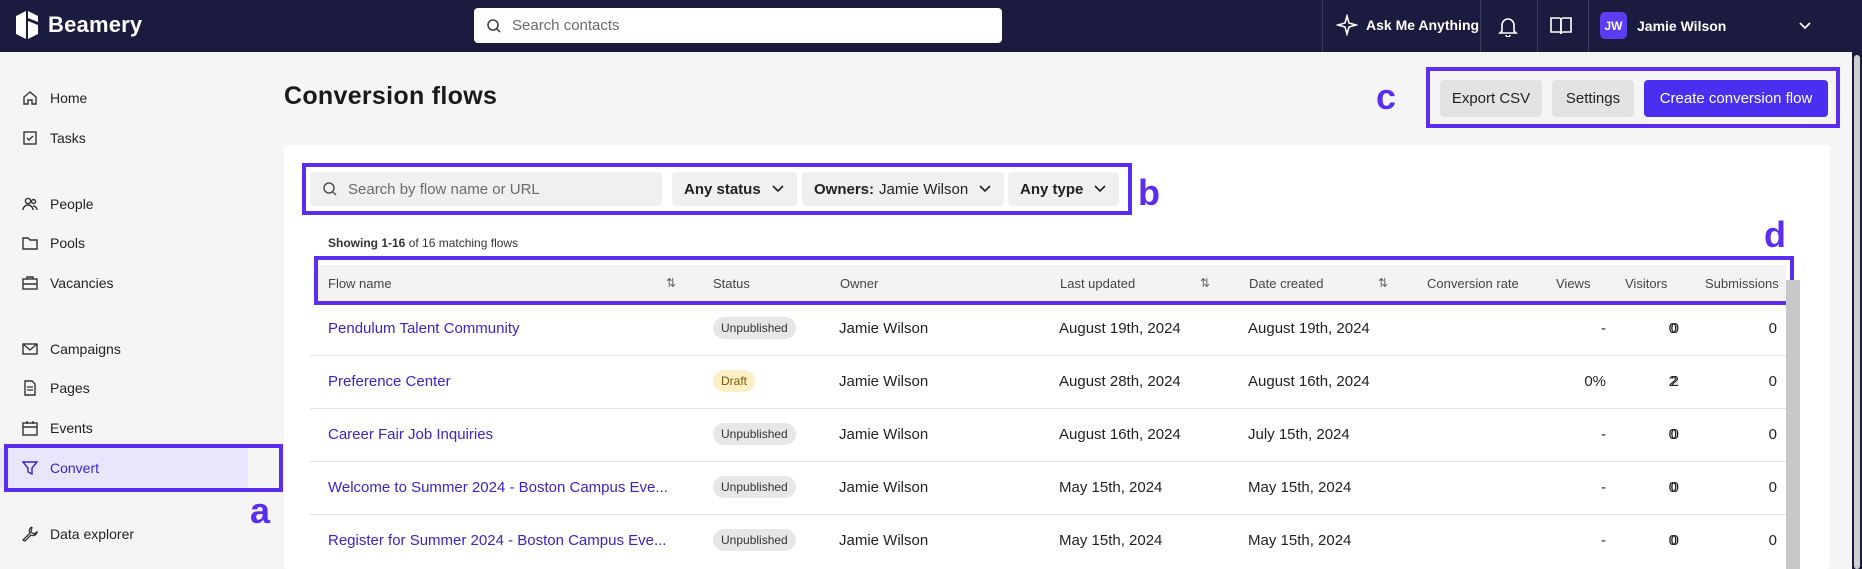 This screenshot has height=569, width=1862. What do you see at coordinates (734, 381) in the screenshot?
I see `status-badge: Draft` at bounding box center [734, 381].